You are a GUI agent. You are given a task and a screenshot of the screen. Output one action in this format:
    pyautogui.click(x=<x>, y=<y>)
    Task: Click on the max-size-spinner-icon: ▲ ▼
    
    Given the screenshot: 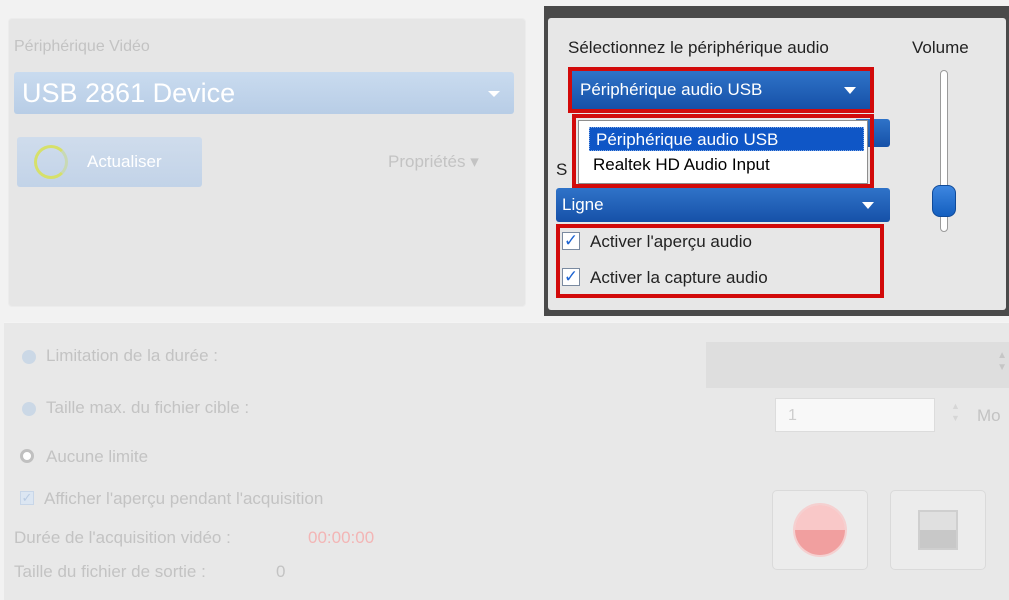 What is the action you would take?
    pyautogui.click(x=955, y=412)
    